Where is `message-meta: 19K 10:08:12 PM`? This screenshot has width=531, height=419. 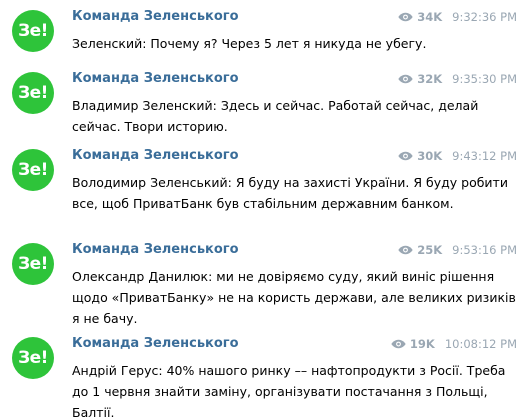 message-meta: 19K 10:08:12 PM is located at coordinates (454, 344).